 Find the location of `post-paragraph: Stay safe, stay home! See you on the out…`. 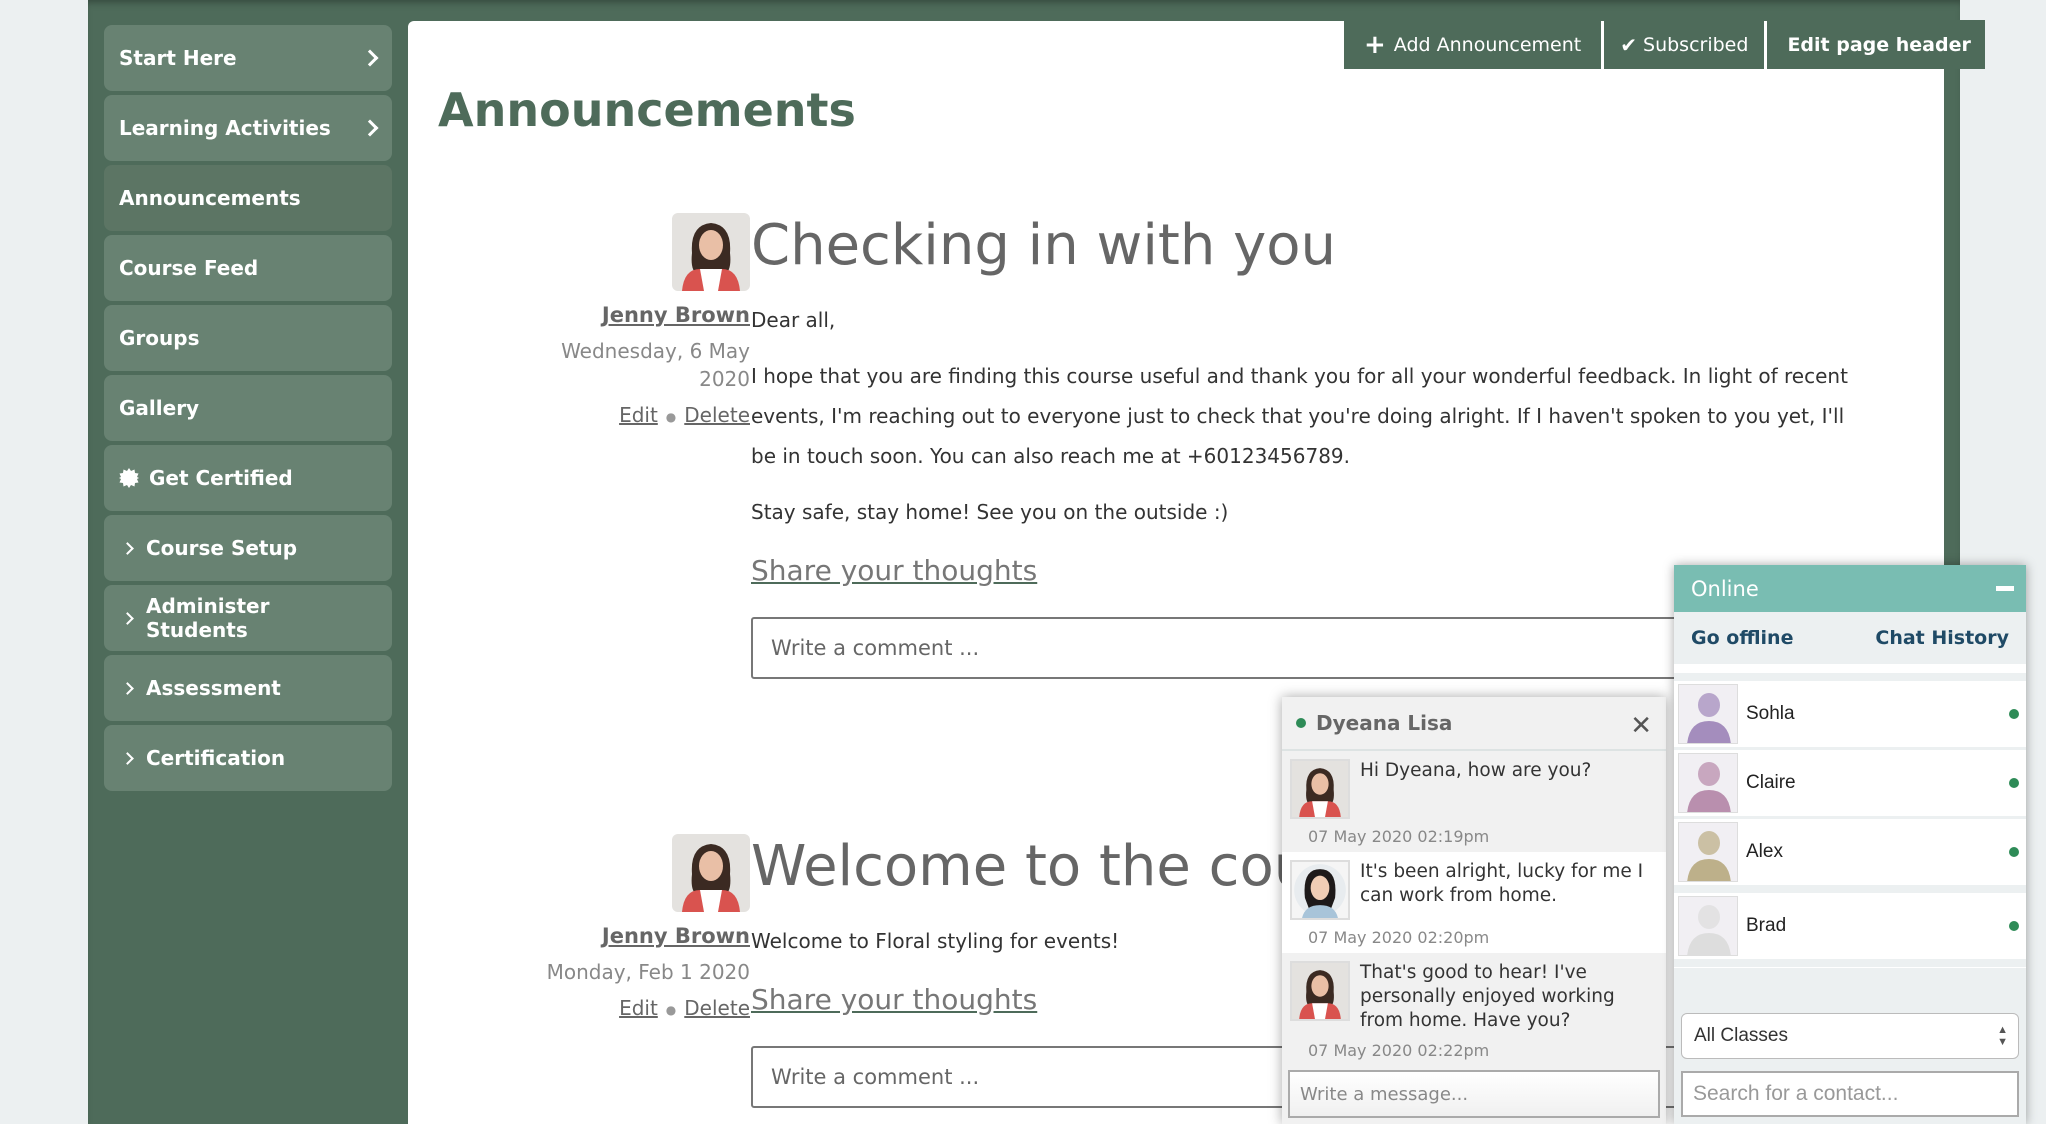

post-paragraph: Stay safe, stay home! See you on the out… is located at coordinates (990, 512).